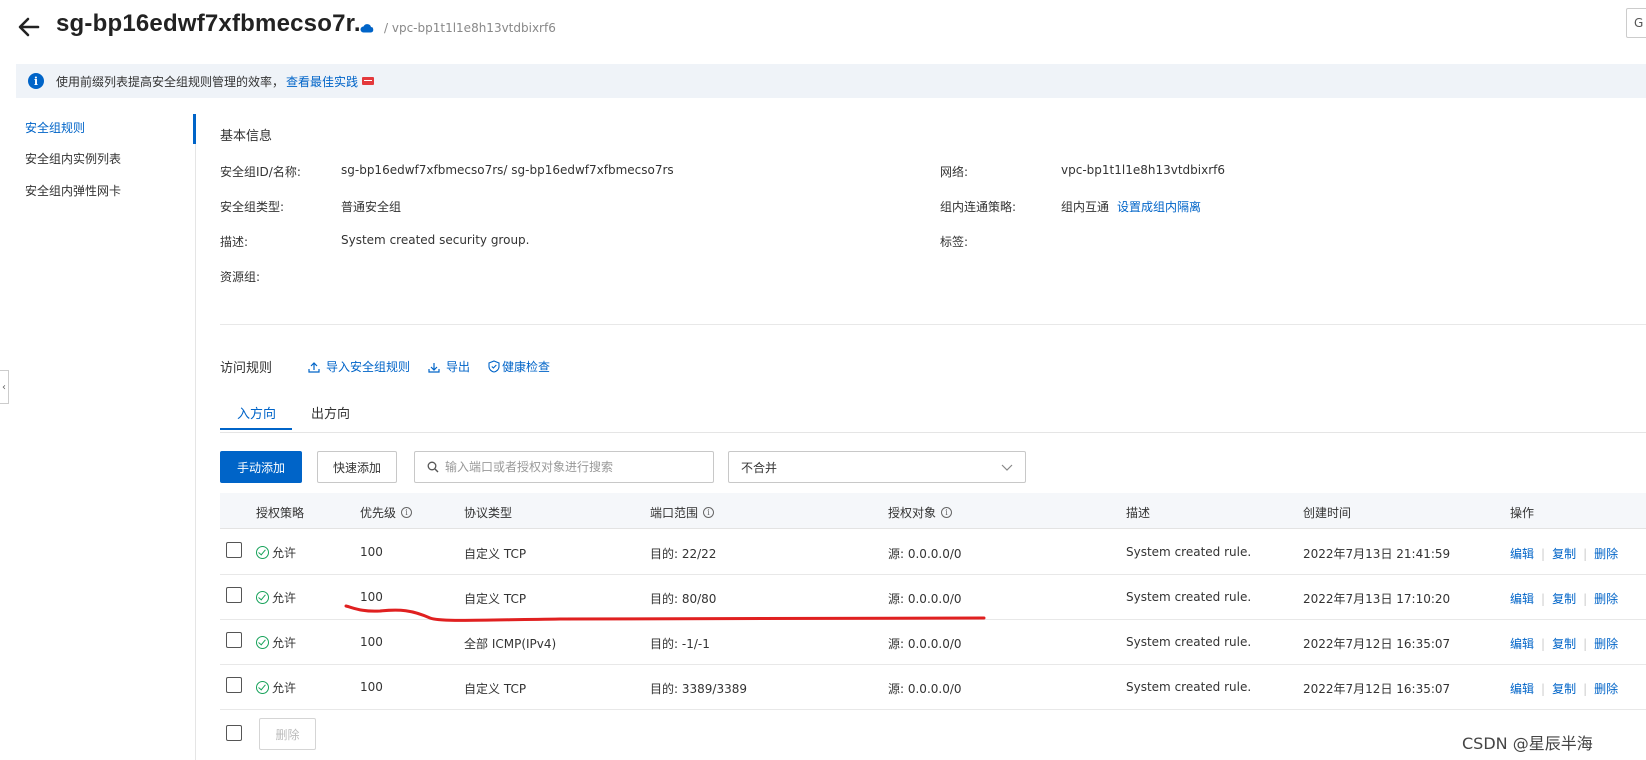  I want to click on export-button: 导出, so click(449, 366).